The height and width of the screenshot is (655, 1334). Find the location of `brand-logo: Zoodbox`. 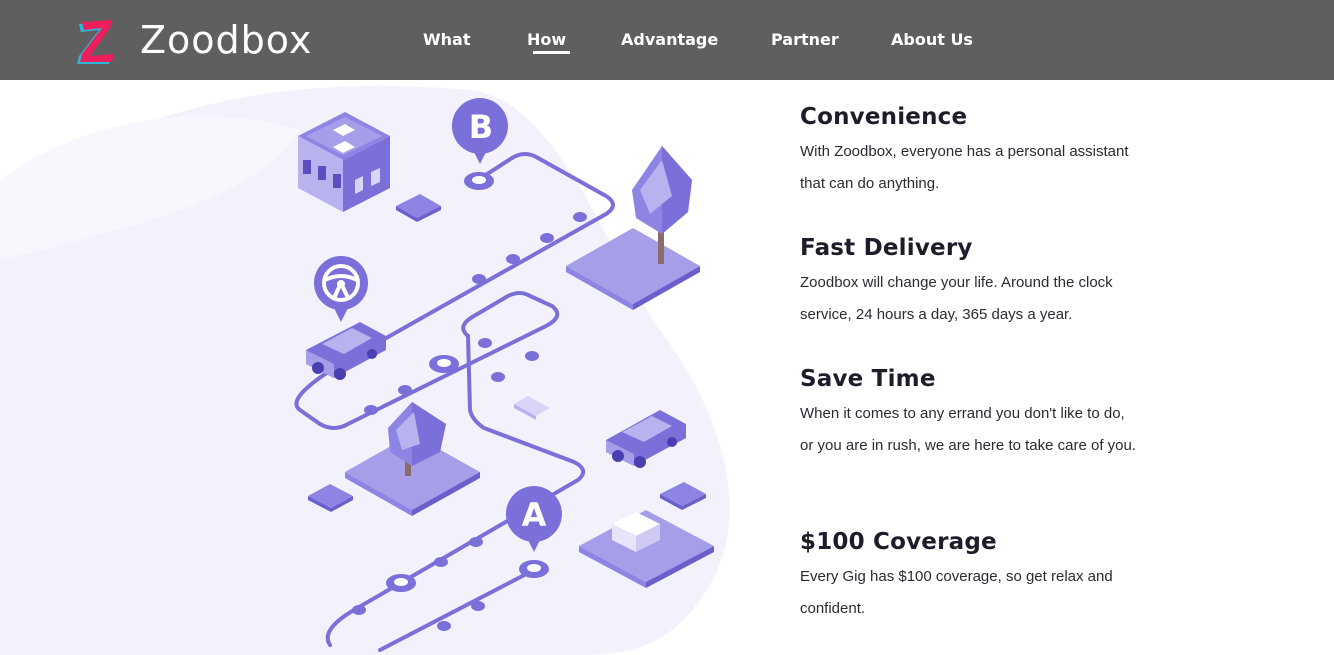

brand-logo: Zoodbox is located at coordinates (194, 40).